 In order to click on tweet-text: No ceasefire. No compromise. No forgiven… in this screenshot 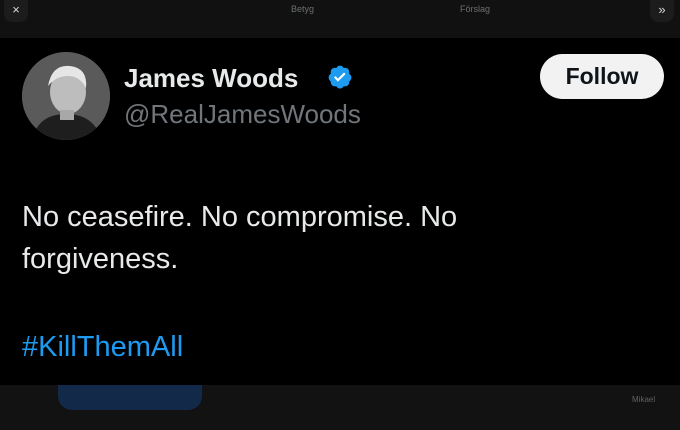, I will do `click(240, 238)`.